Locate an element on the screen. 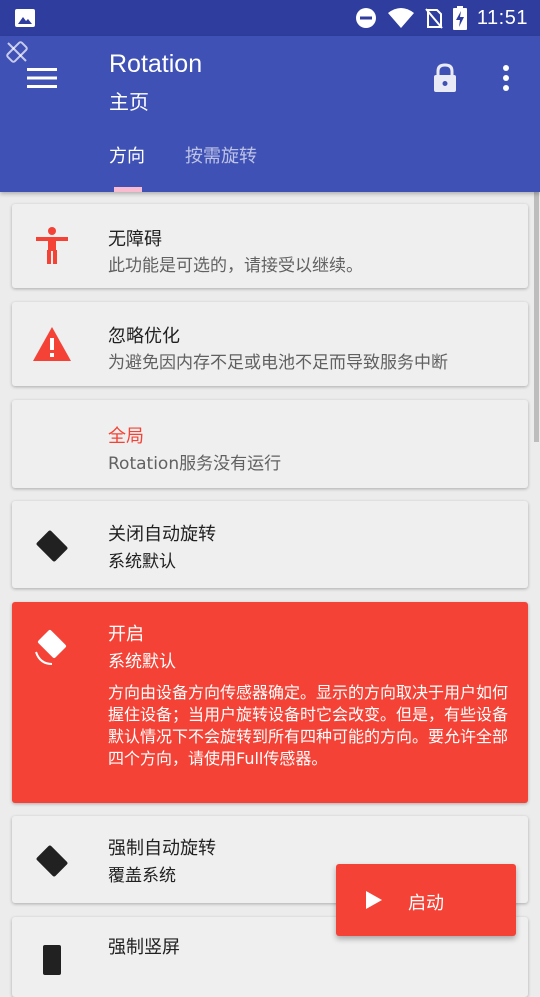 This screenshot has height=997, width=540. battery-charging-icon is located at coordinates (459, 18).